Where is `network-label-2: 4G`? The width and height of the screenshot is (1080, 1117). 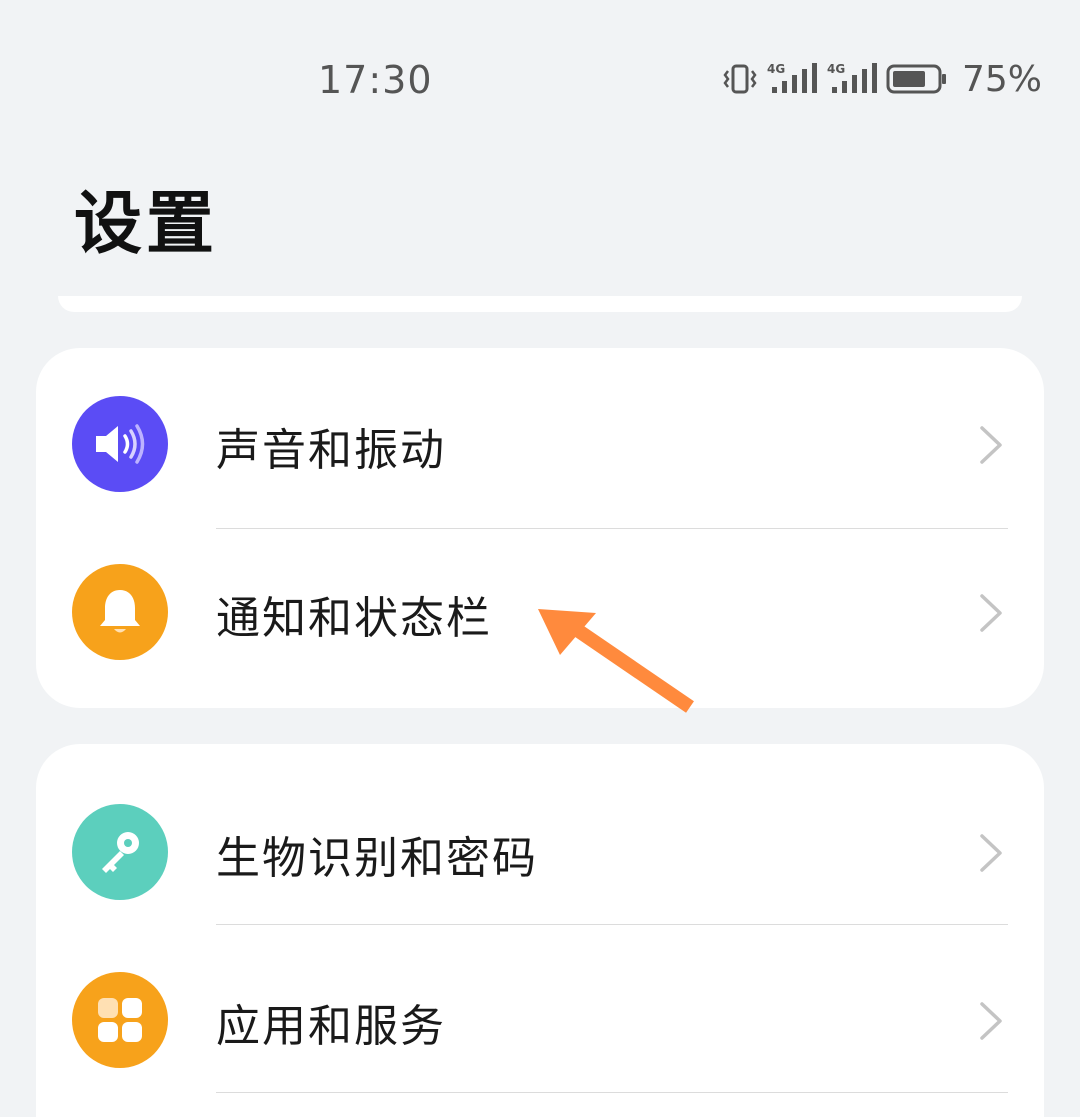
network-label-2: 4G is located at coordinates (836, 69).